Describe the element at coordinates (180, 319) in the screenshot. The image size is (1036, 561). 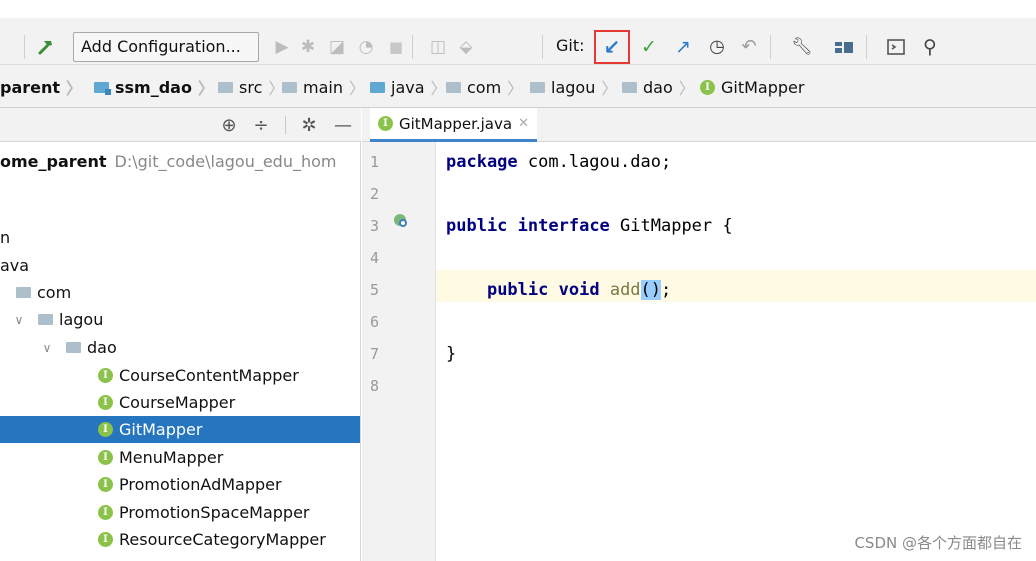
I see `tree-item: ∨ lagou` at that location.